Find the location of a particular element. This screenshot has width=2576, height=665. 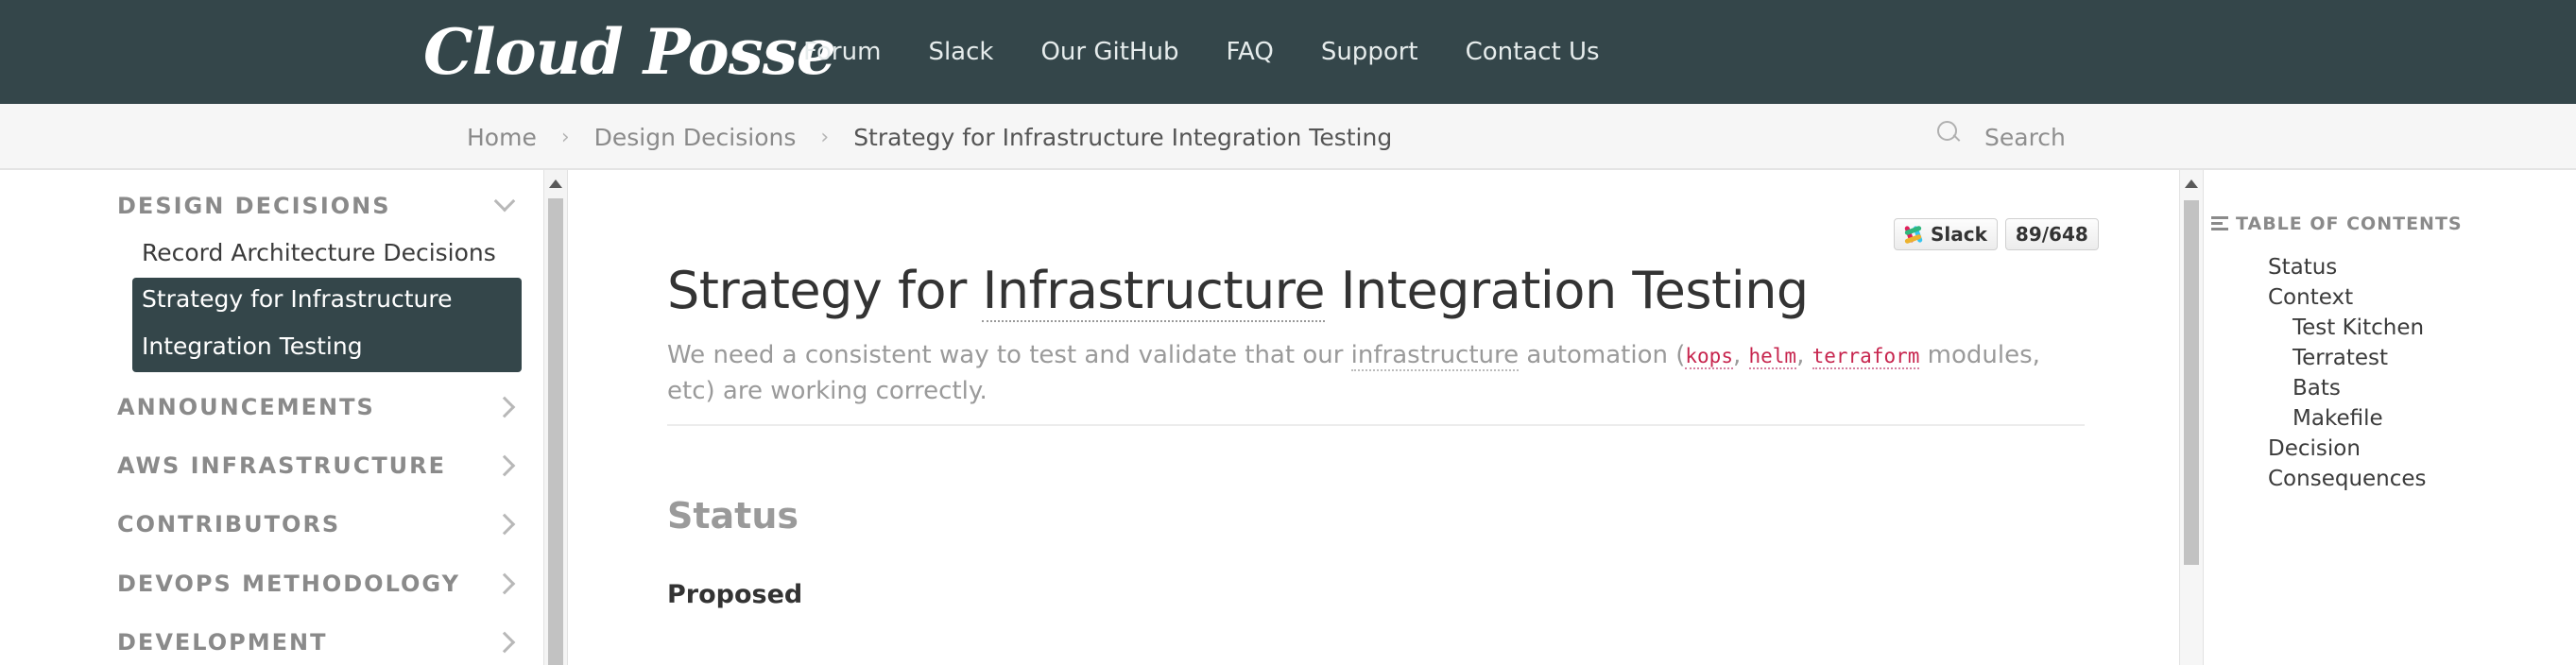

divider is located at coordinates (1376, 425).